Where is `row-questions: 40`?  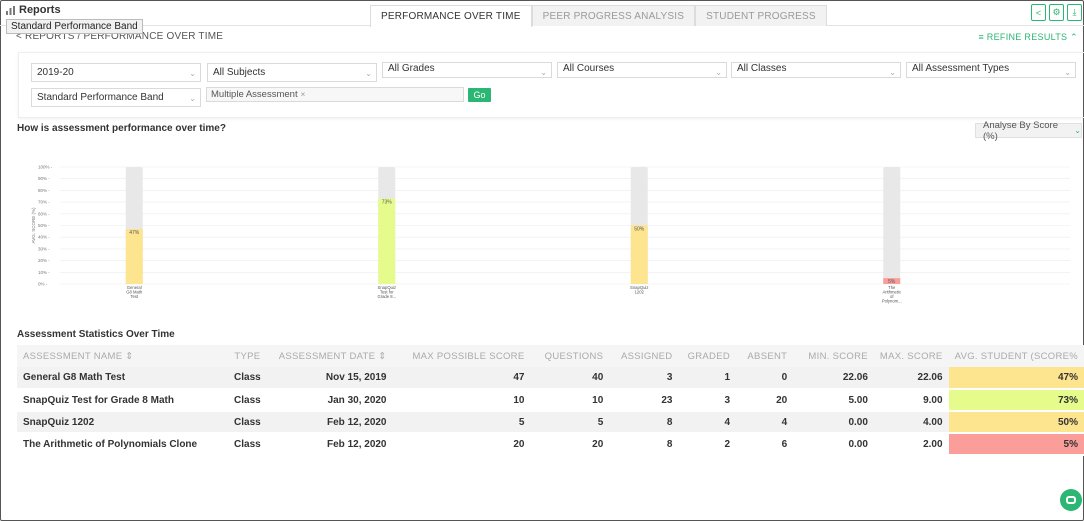
row-questions: 40 is located at coordinates (570, 378).